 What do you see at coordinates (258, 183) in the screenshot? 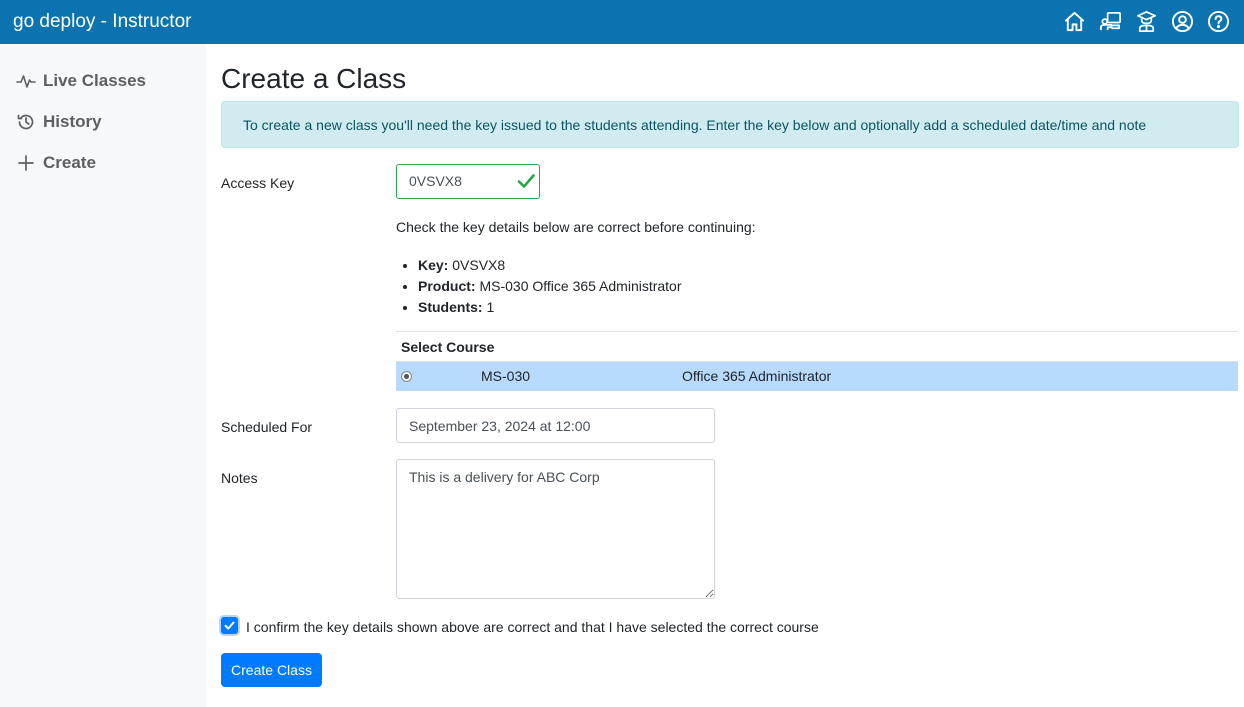
I see `access-key-label: Access Key` at bounding box center [258, 183].